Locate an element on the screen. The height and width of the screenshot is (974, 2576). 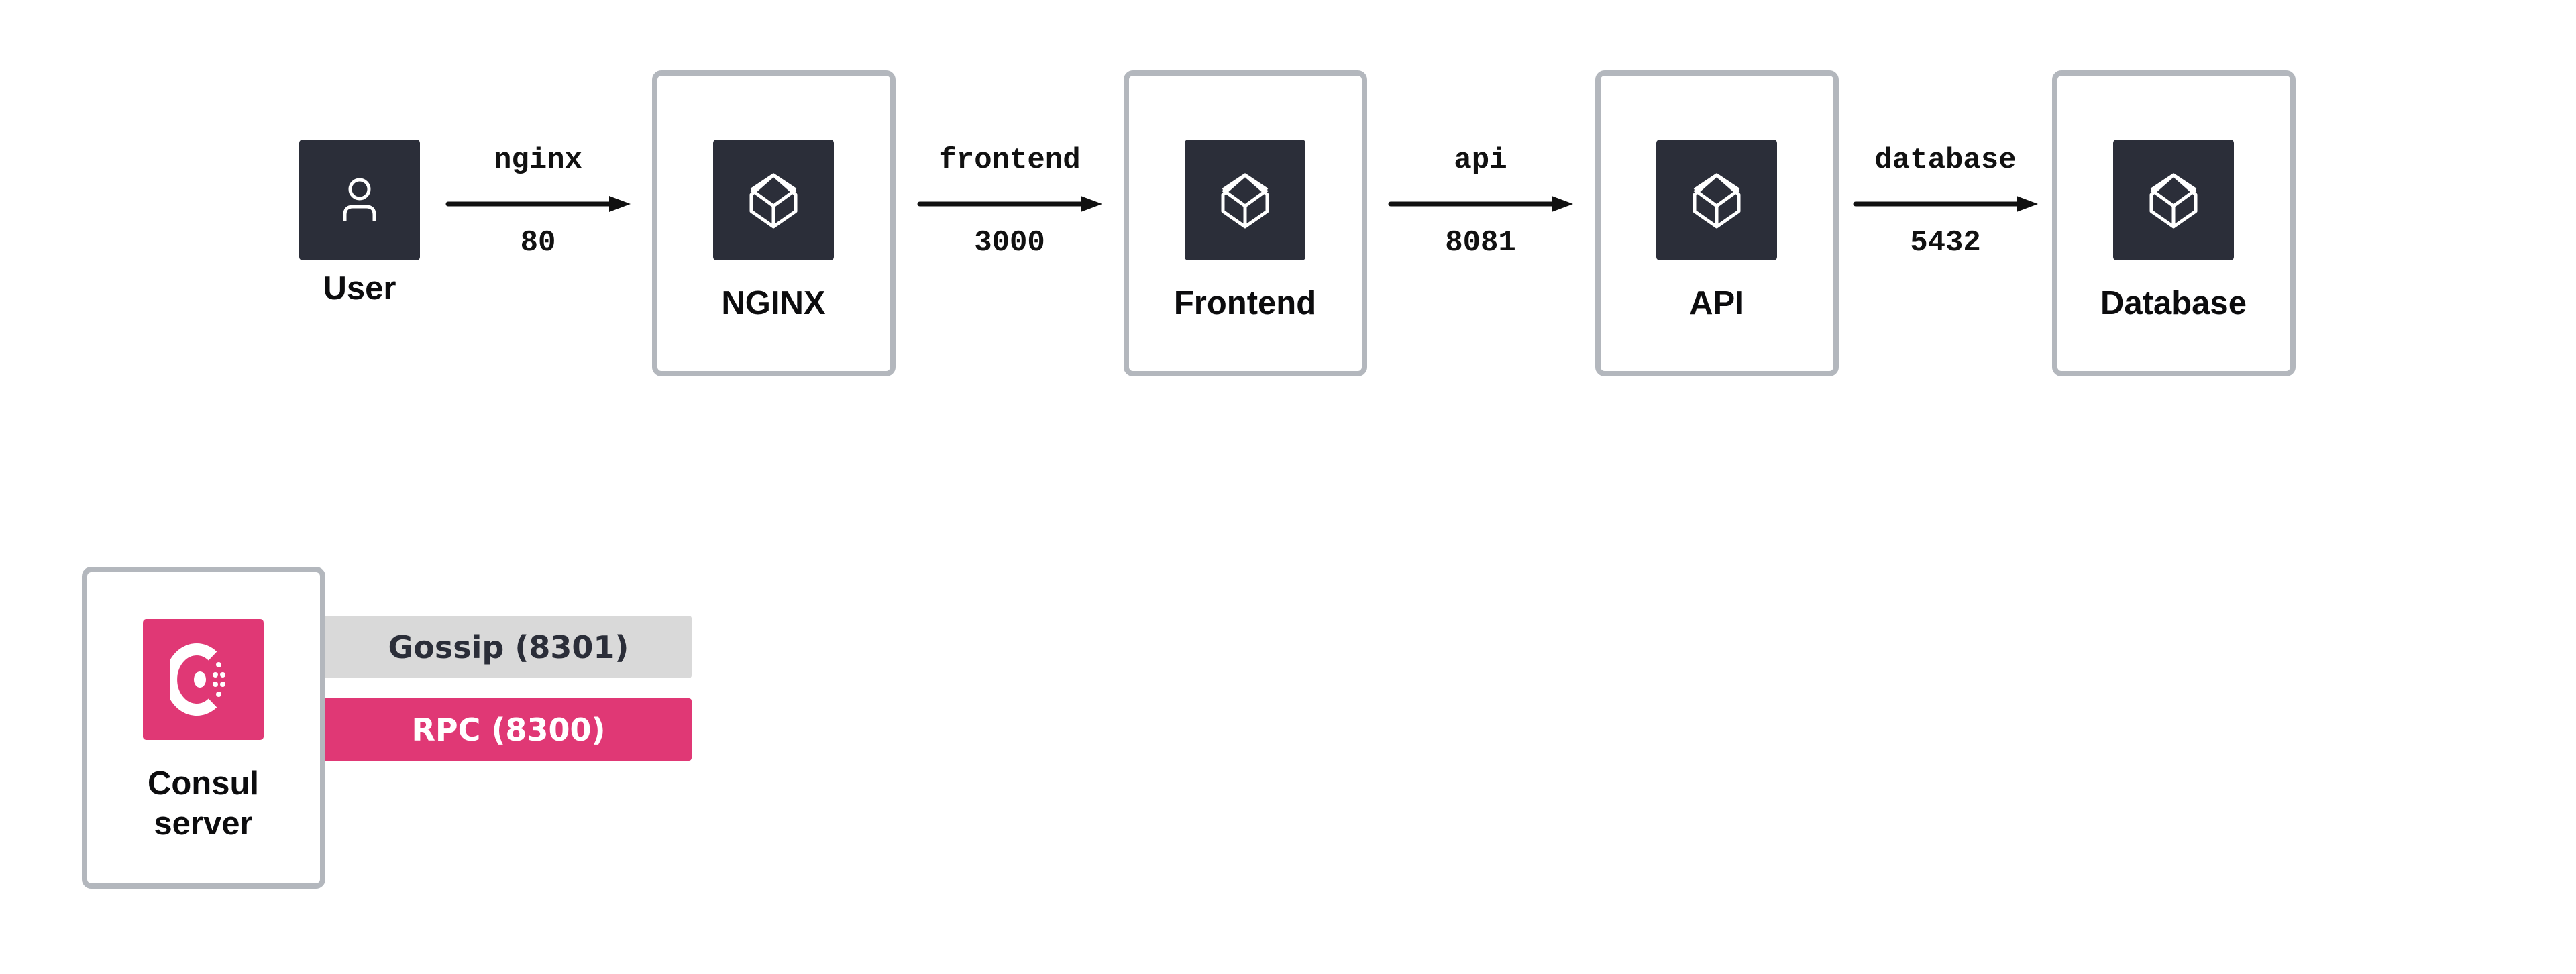
api-icon-box is located at coordinates (1716, 200).